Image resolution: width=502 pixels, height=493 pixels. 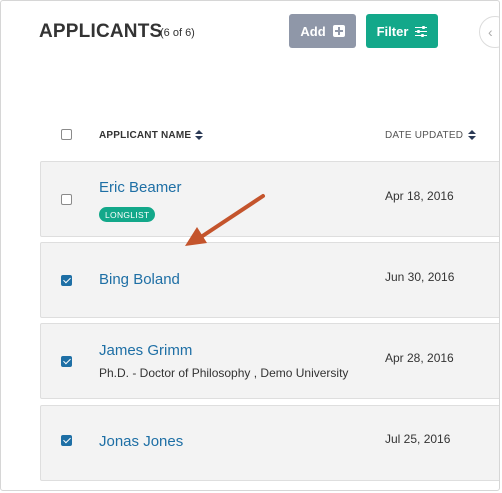 I want to click on annotation-arrow-icon, so click(x=225, y=220).